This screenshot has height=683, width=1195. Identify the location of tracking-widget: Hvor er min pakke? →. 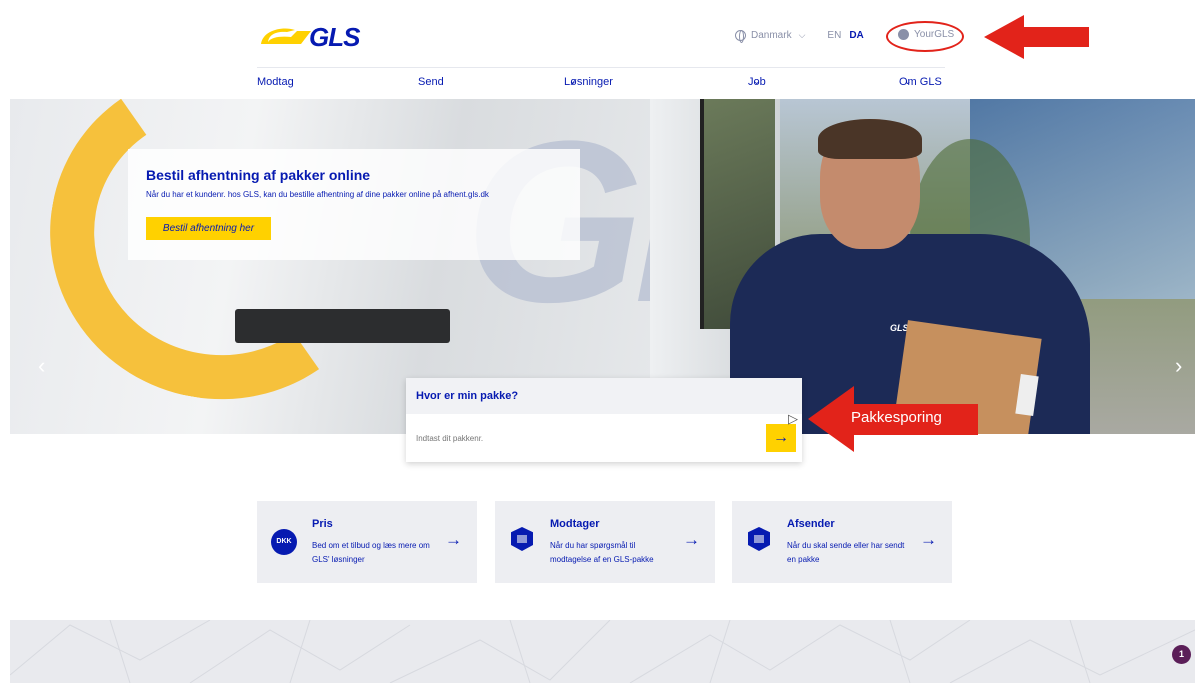
(604, 420).